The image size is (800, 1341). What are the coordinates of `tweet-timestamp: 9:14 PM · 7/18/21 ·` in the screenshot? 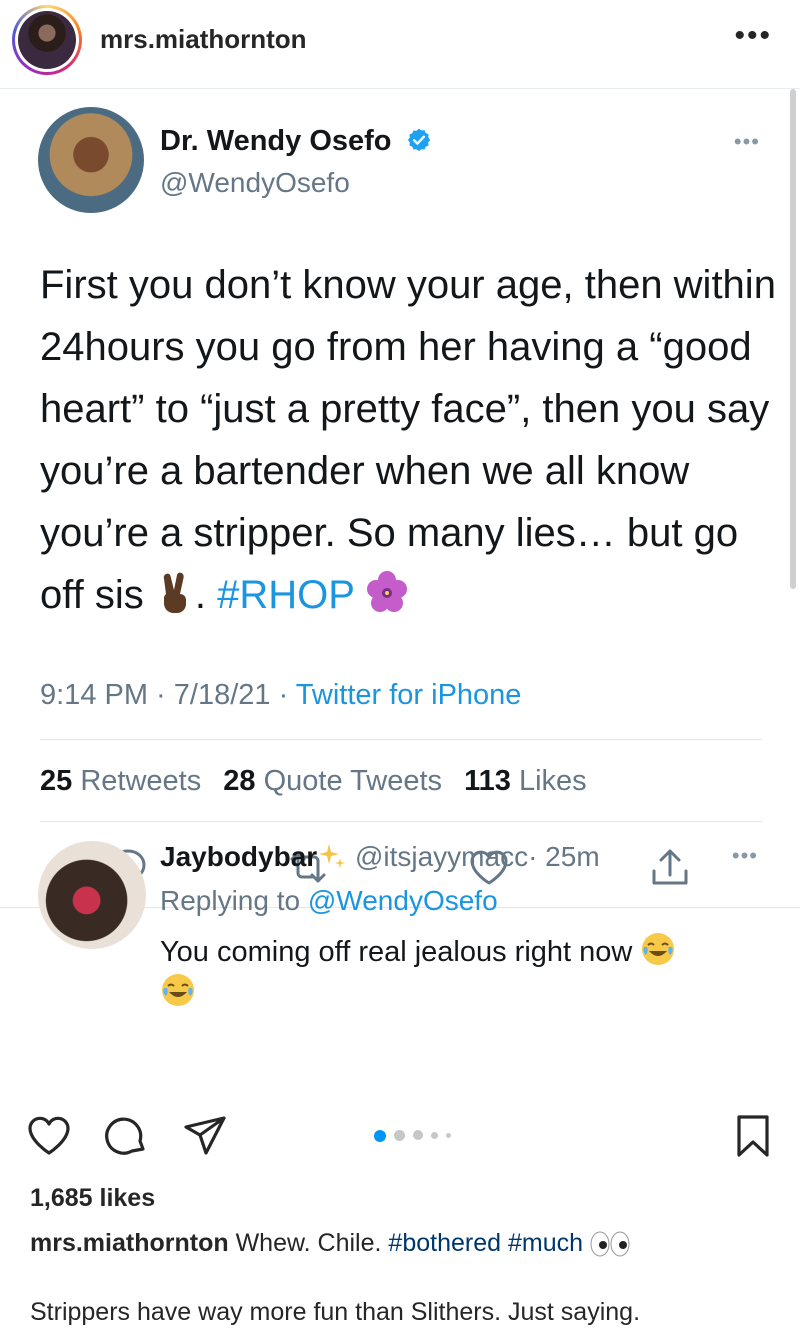 It's located at (168, 695).